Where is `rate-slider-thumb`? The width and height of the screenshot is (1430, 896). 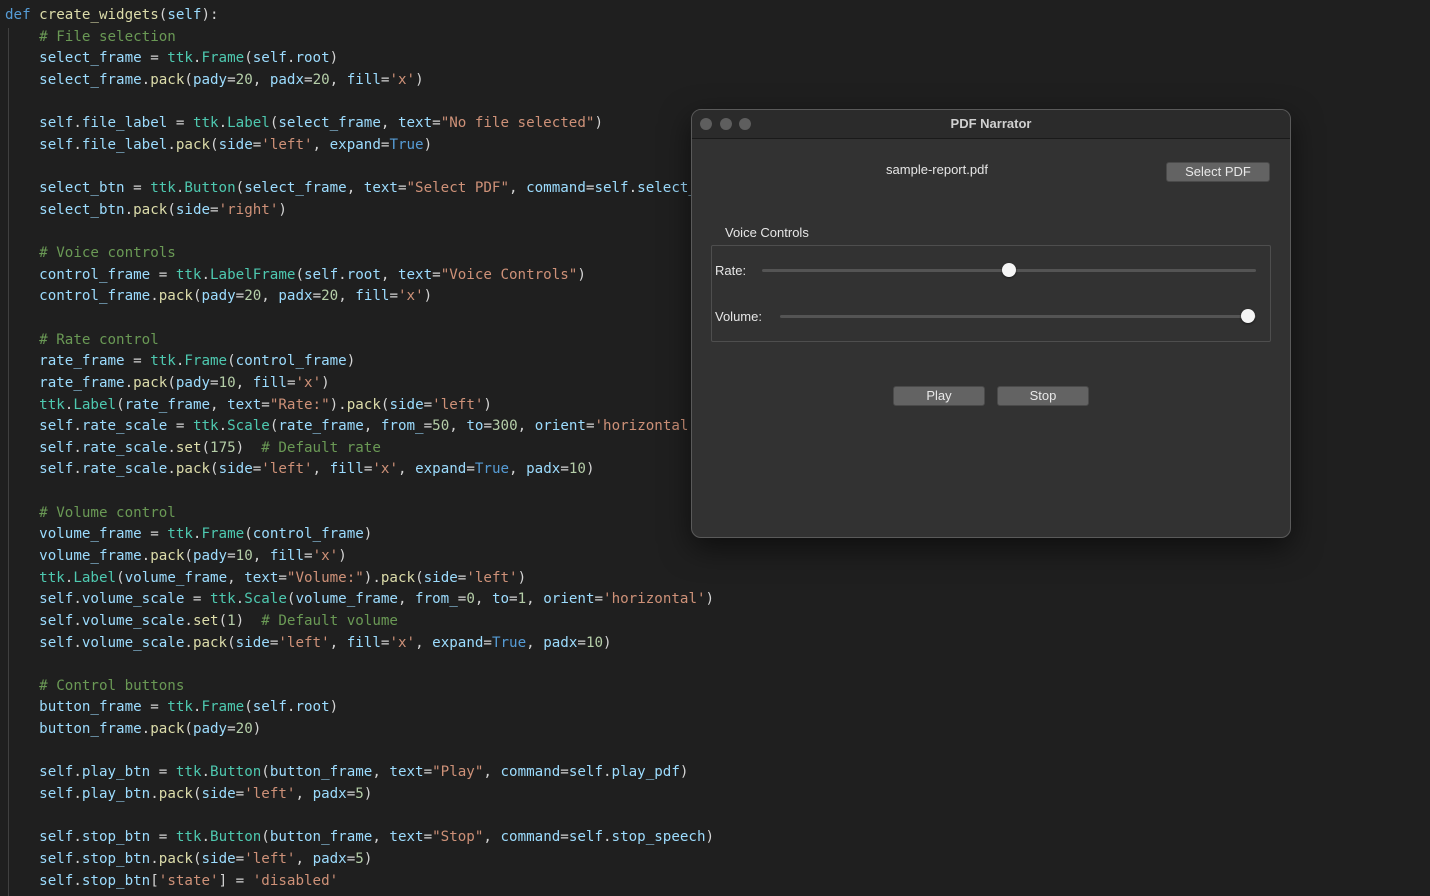
rate-slider-thumb is located at coordinates (1009, 270).